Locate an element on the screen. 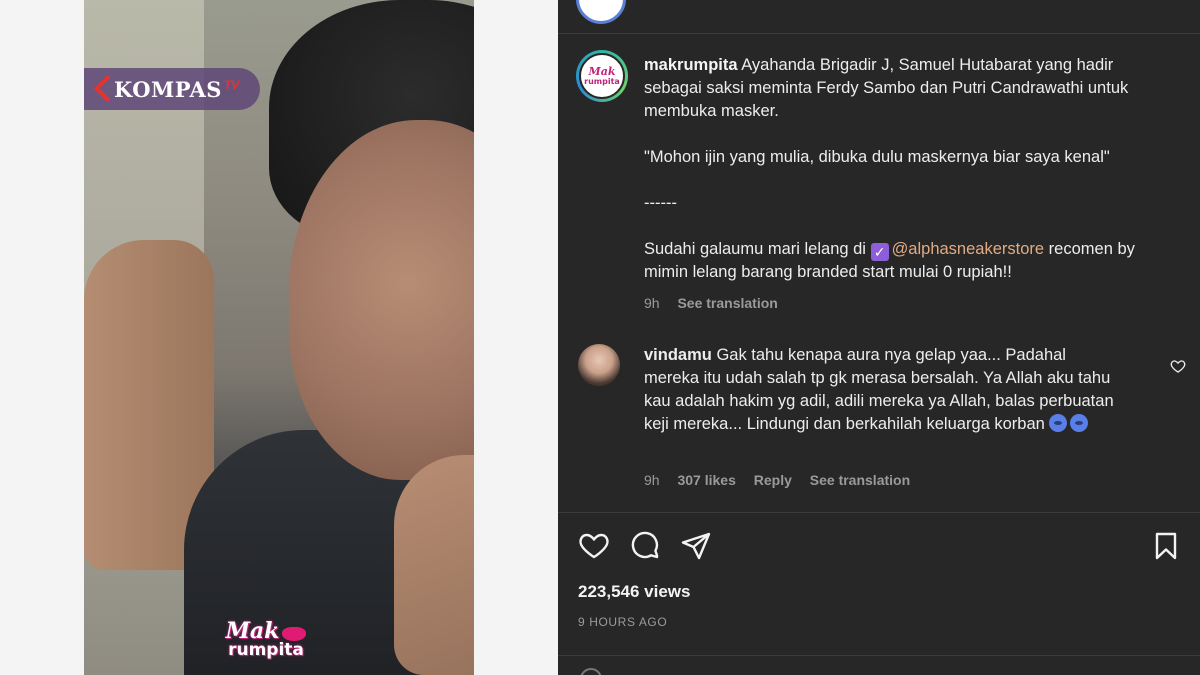 The width and height of the screenshot is (1200, 675). header-avatar is located at coordinates (601, 12).